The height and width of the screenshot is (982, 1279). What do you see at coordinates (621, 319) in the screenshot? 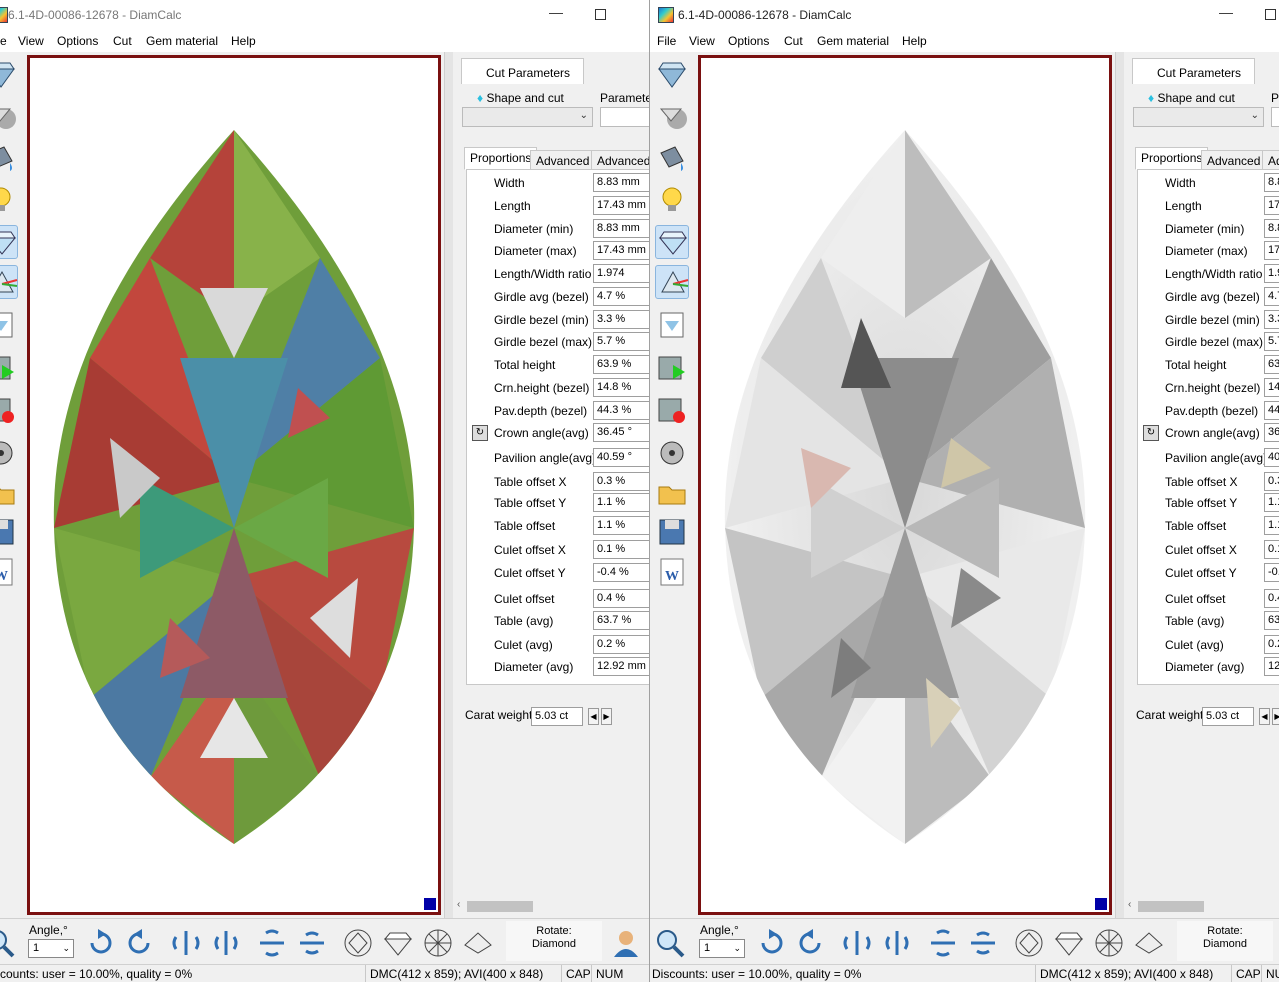
I see `proportion-value-field: 3.3 %` at bounding box center [621, 319].